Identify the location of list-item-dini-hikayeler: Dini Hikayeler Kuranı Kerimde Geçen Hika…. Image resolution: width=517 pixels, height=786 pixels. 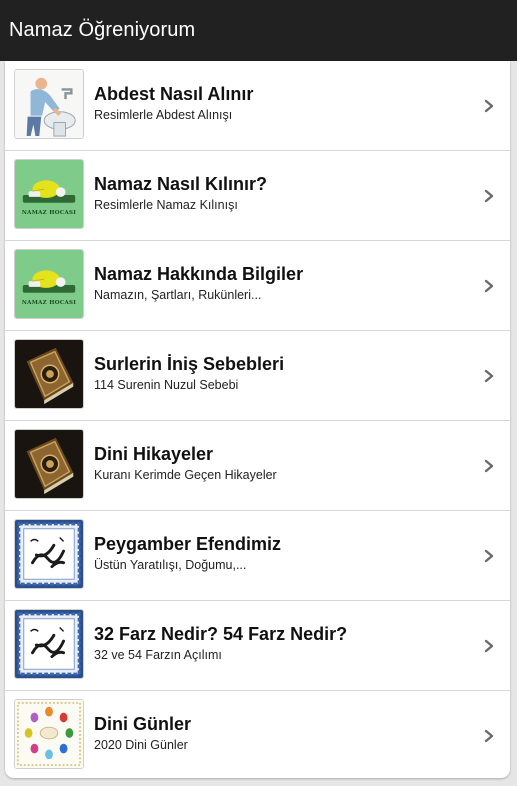
(257, 466).